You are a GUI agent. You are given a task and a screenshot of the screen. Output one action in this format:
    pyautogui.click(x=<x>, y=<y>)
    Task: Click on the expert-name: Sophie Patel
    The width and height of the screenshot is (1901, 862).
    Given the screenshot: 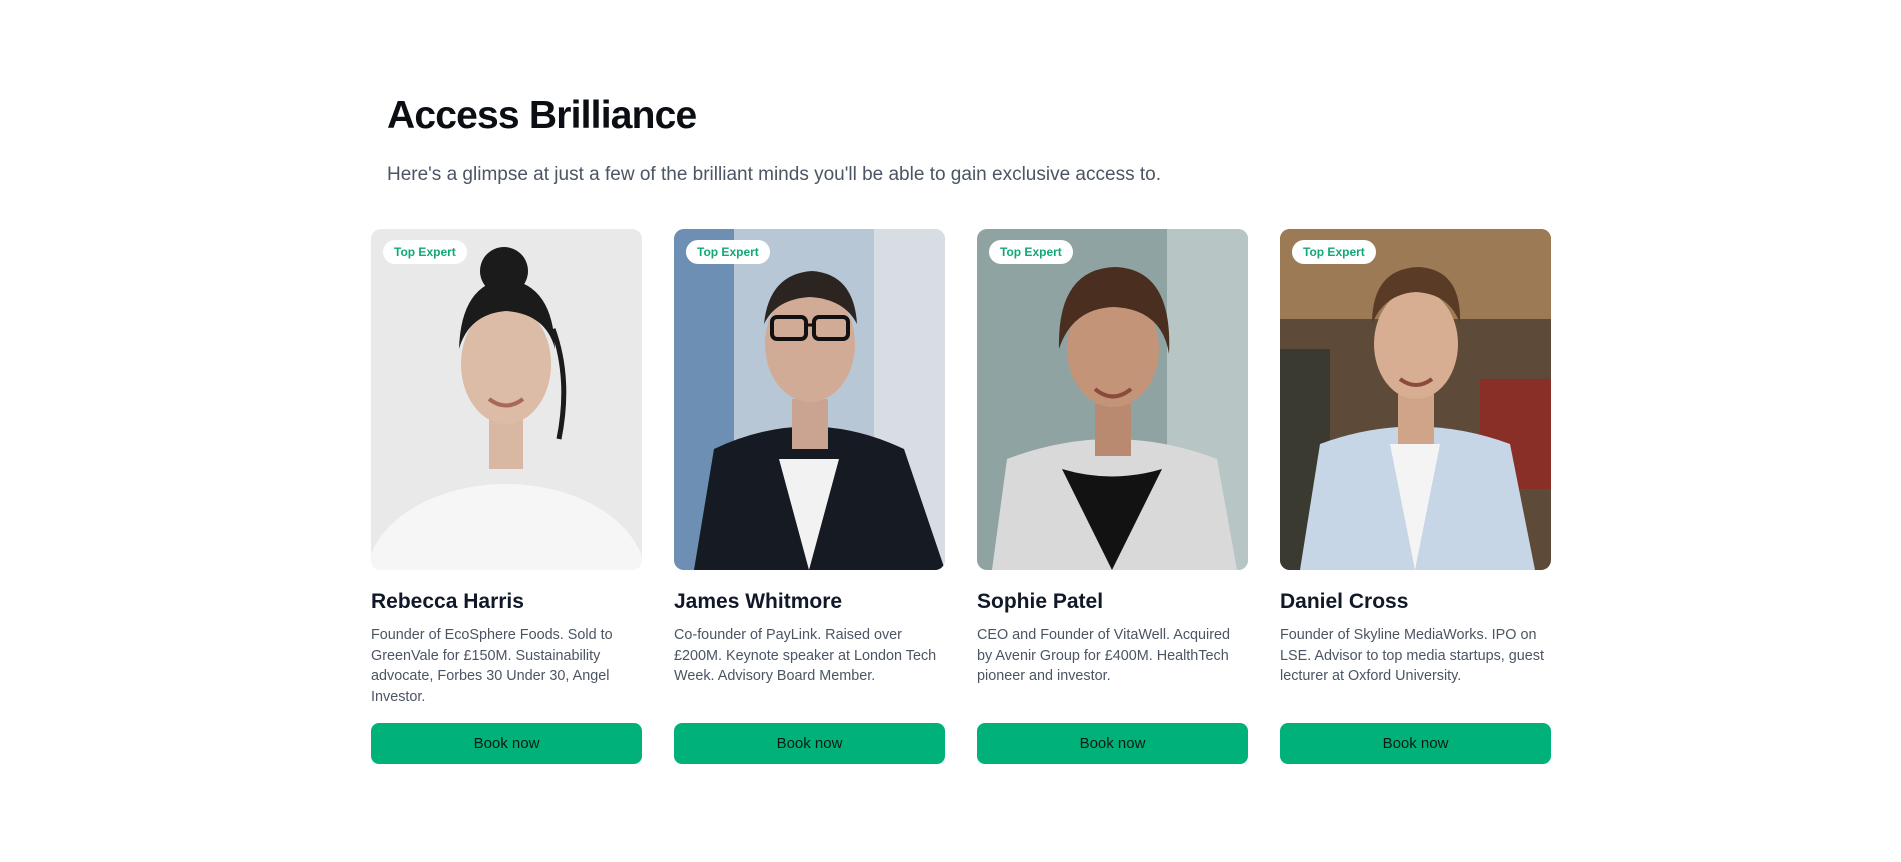 What is the action you would take?
    pyautogui.click(x=1040, y=601)
    